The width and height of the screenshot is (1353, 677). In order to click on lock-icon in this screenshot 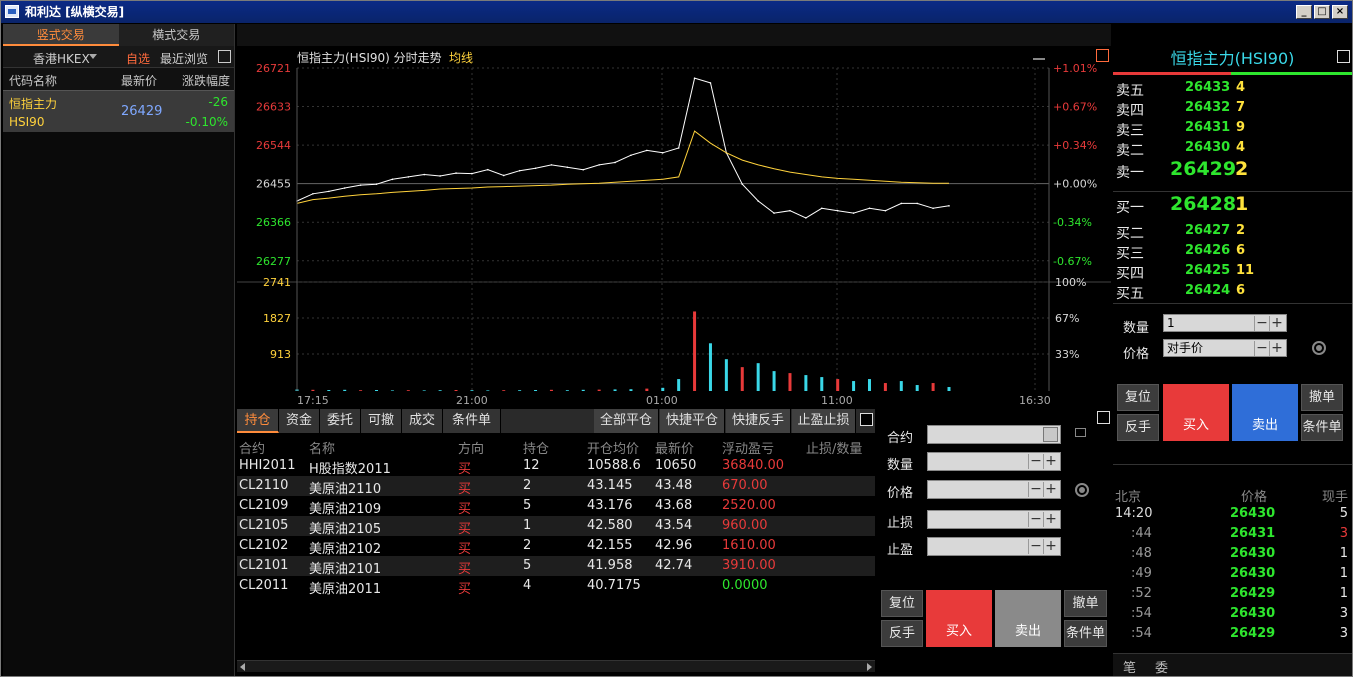, I will do `click(1080, 432)`.